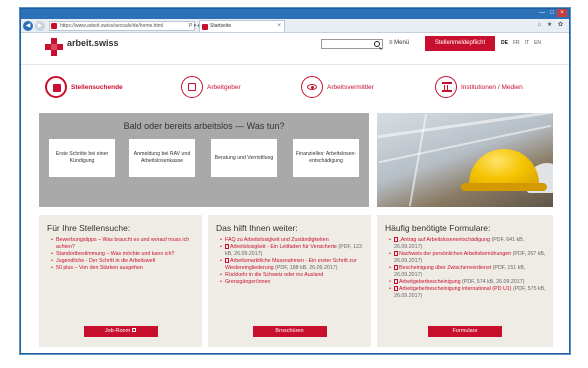 The width and height of the screenshot is (588, 368). I want to click on group-stellensuchende: Stellensuchende, so click(84, 87).